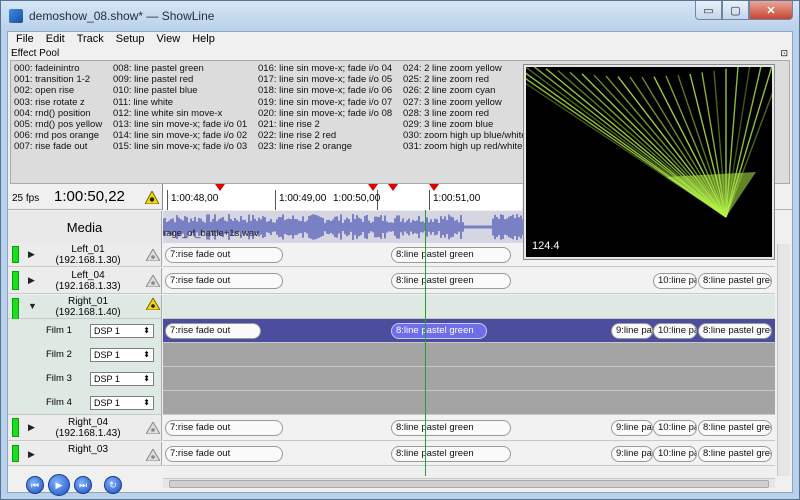  I want to click on effect-pool-item: 020: line sin move-x; fade i/o 08, so click(325, 113).